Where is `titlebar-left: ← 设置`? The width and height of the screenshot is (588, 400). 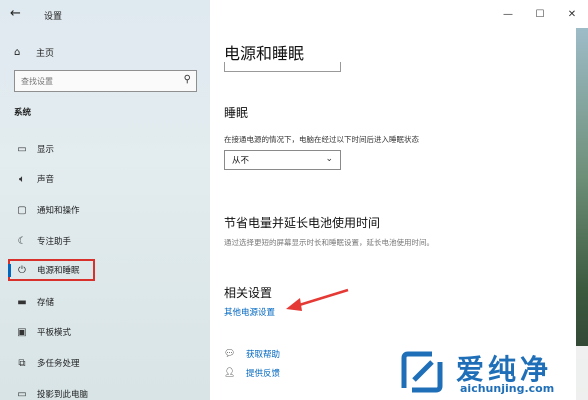
titlebar-left: ← 设置 is located at coordinates (105, 16).